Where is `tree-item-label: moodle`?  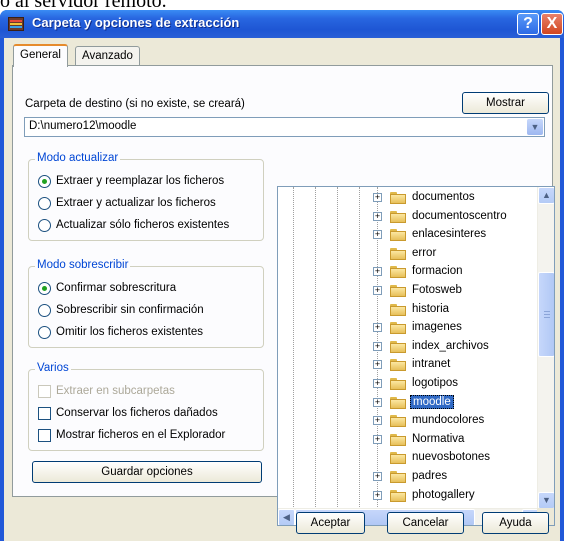 tree-item-label: moodle is located at coordinates (432, 401).